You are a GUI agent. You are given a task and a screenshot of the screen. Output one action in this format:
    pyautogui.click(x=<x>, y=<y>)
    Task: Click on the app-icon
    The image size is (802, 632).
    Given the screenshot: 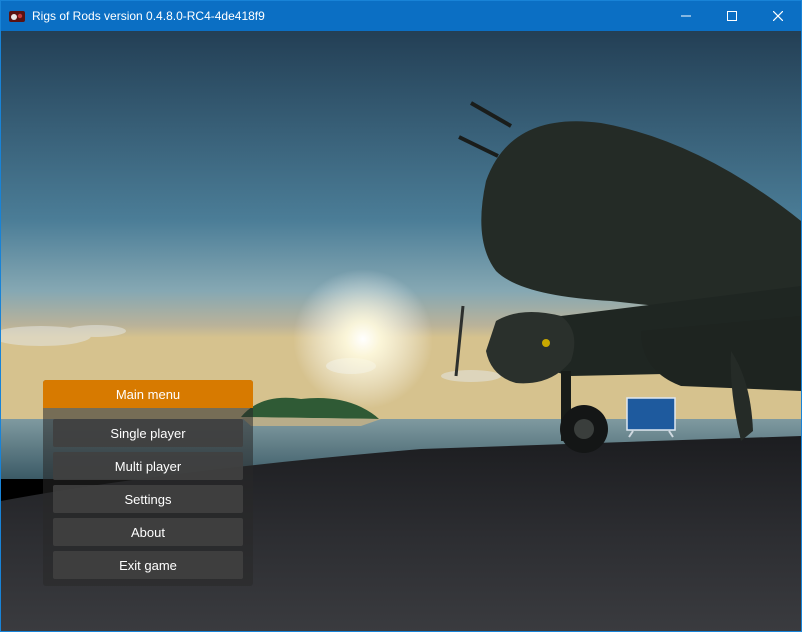 What is the action you would take?
    pyautogui.click(x=17, y=16)
    